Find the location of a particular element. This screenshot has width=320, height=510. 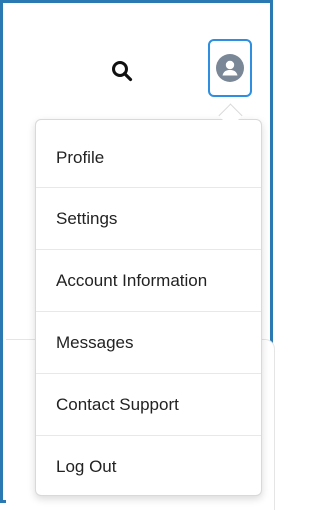

avatar is located at coordinates (230, 68).